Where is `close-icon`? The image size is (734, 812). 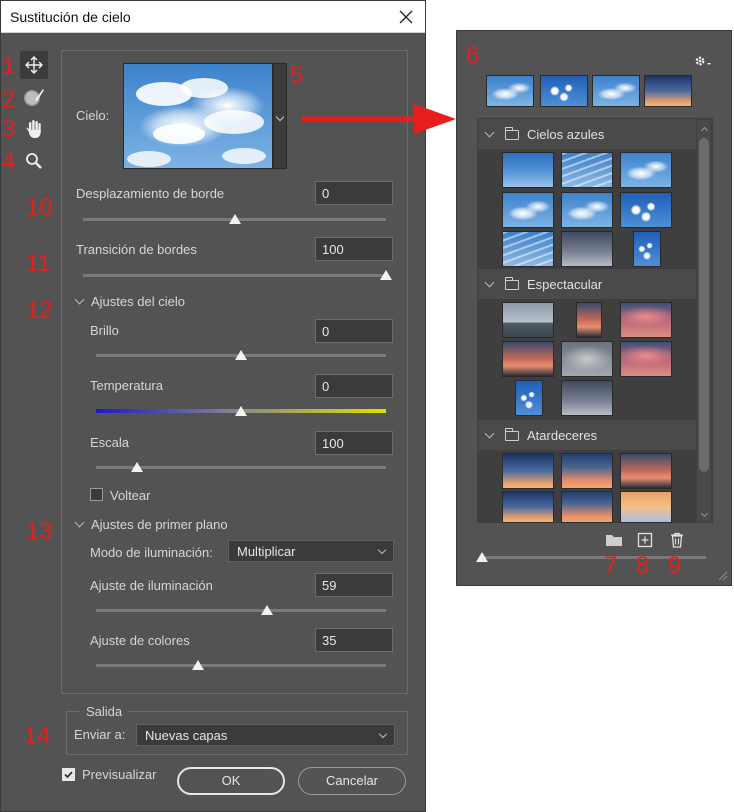
close-icon is located at coordinates (406, 17).